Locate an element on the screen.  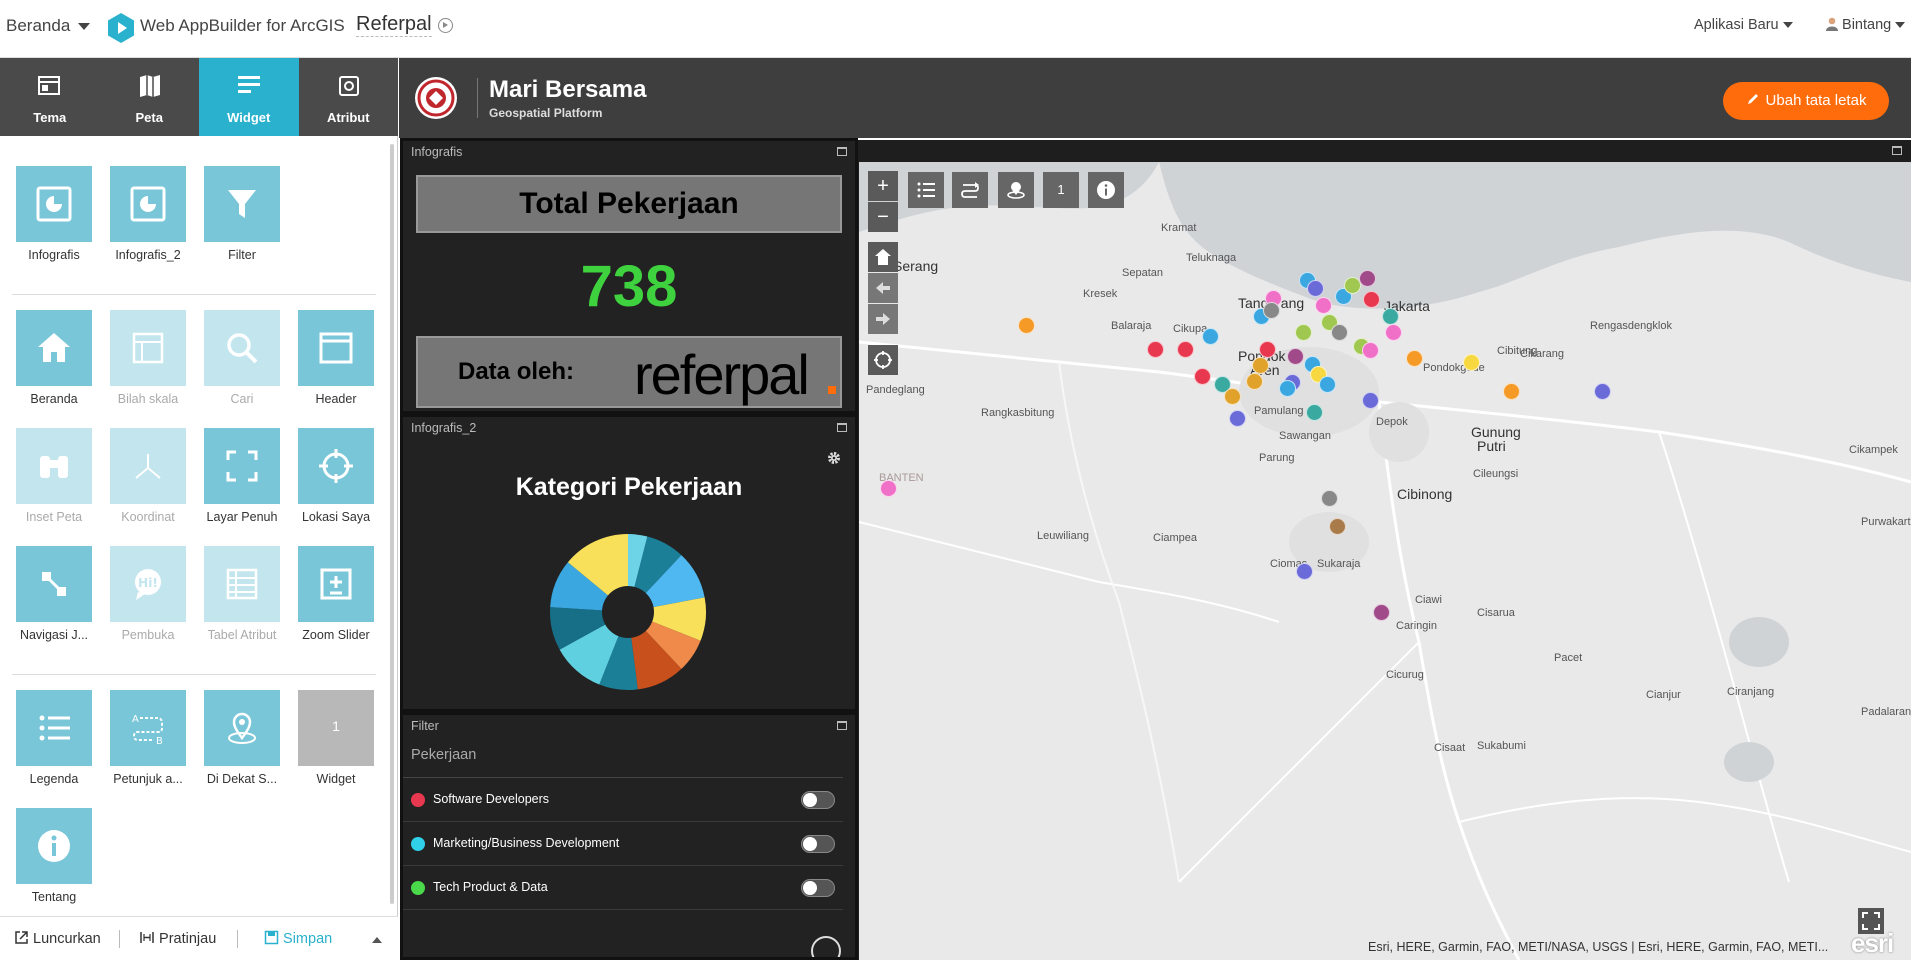
preview-play-icon is located at coordinates (445, 25).